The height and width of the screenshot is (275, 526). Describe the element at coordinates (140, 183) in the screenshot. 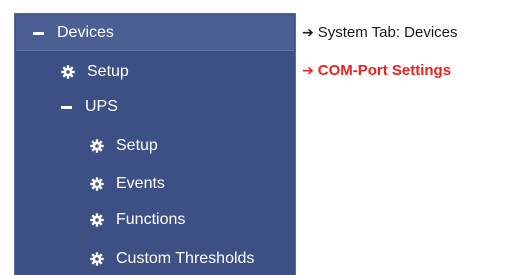

I see `nav-item-label: Events` at that location.